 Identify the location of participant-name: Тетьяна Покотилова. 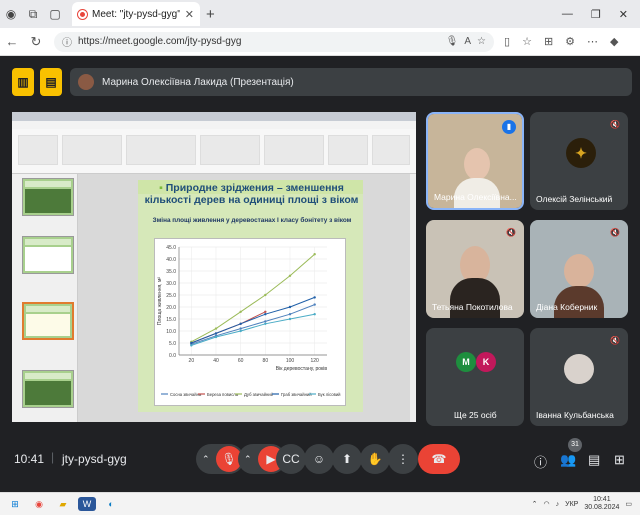
(472, 307).